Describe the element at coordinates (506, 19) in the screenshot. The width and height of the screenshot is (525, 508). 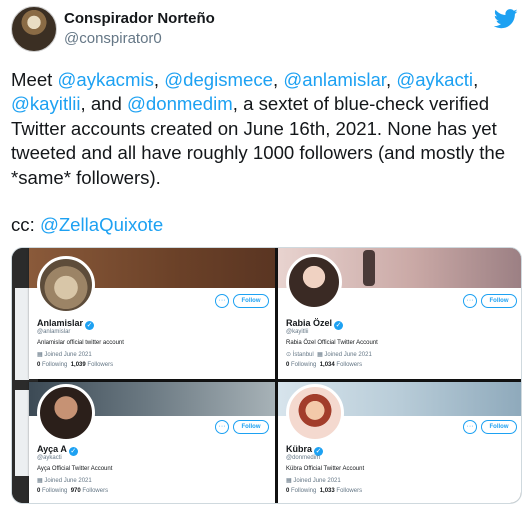
I see `twitter-bird-icon` at that location.